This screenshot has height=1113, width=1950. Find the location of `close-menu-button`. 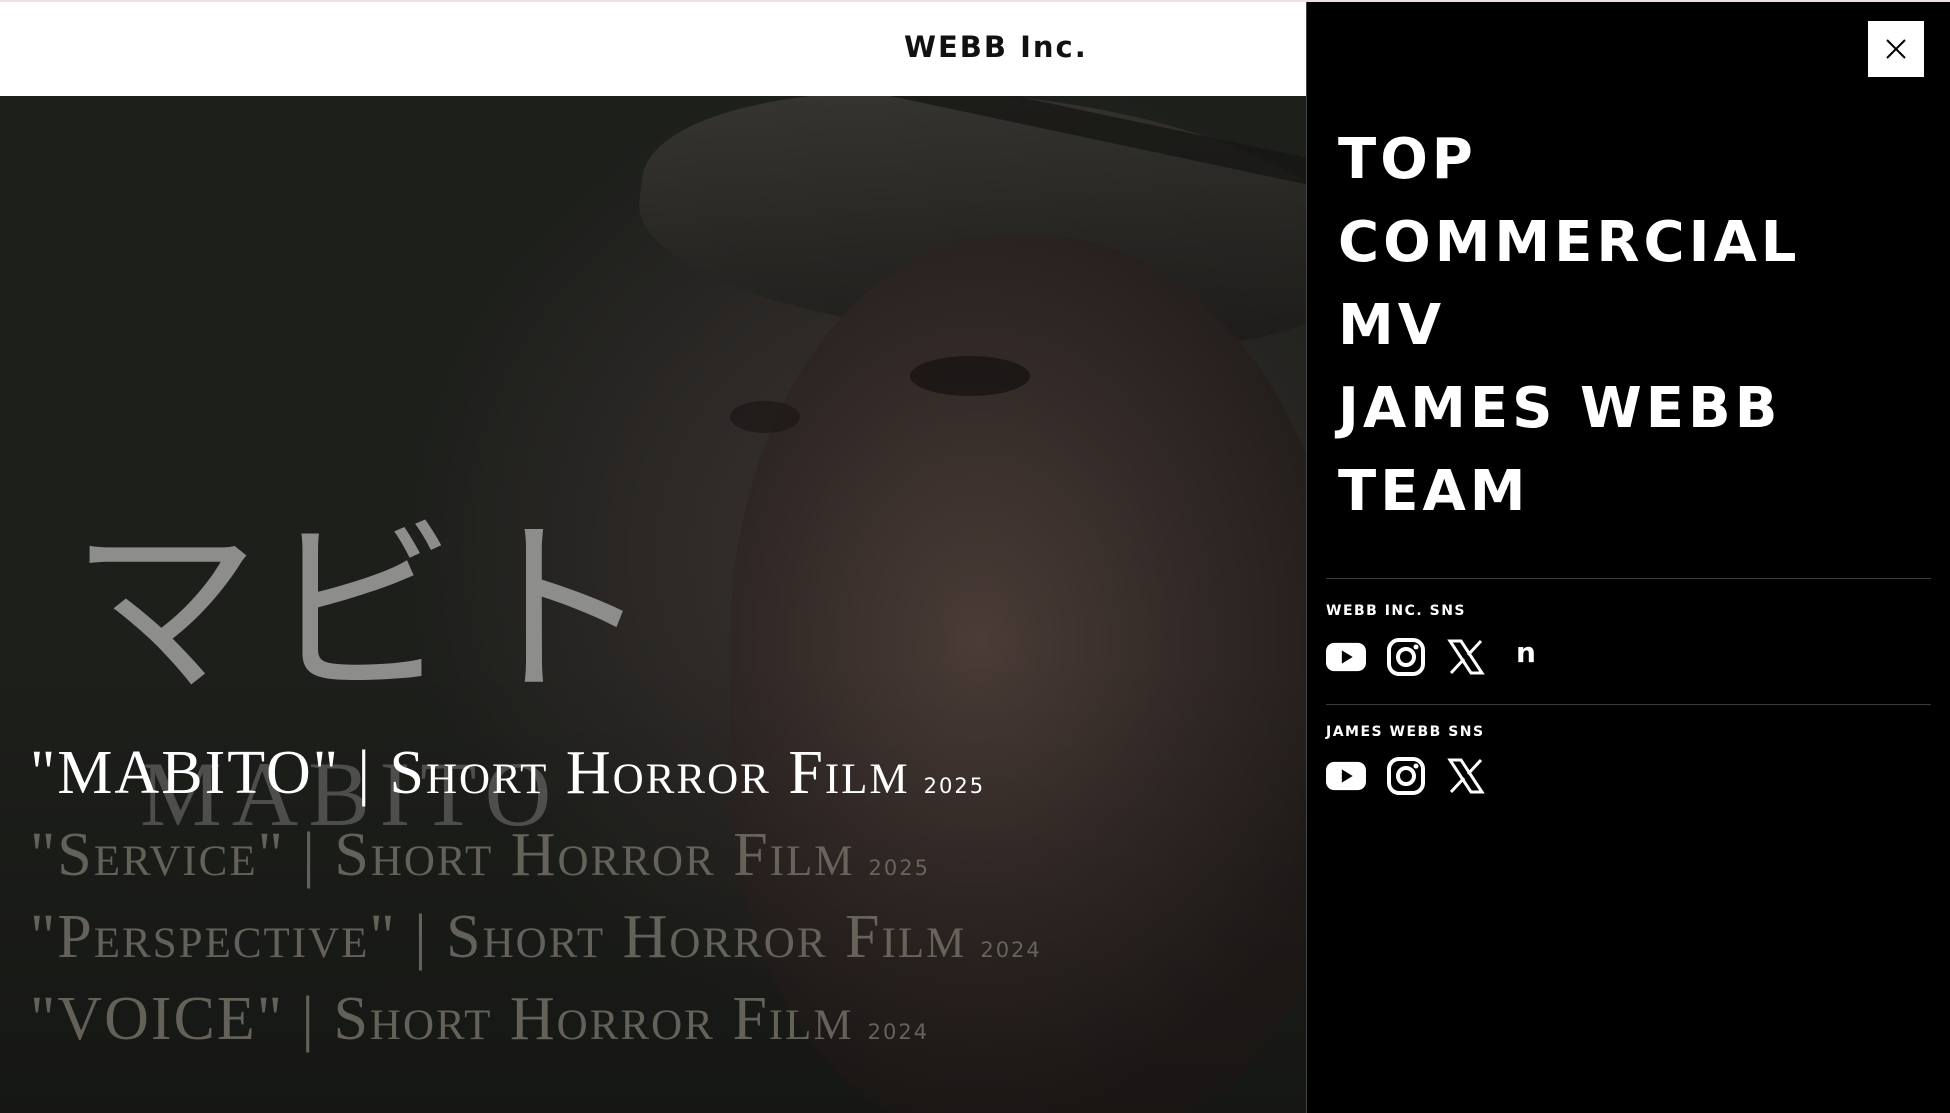

close-menu-button is located at coordinates (1896, 49).